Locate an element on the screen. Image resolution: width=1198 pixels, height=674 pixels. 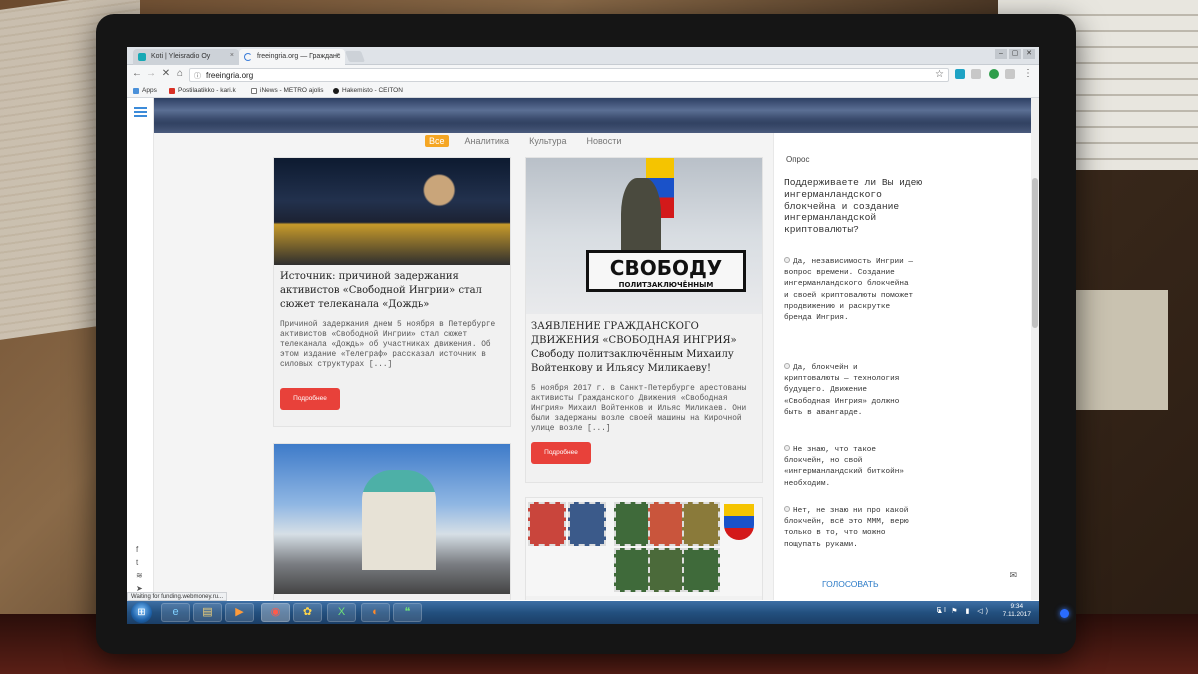
forward-button: → is located at coordinates (151, 73).